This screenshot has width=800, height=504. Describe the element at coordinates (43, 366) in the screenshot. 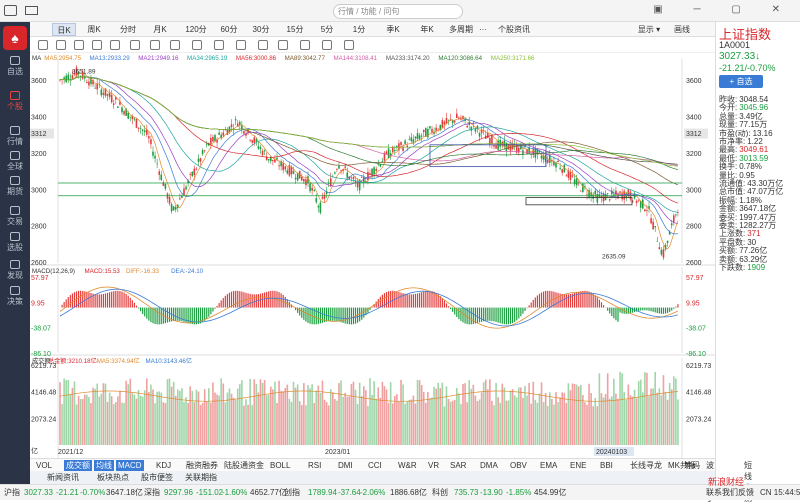

I see `volume-tick-left: 6219.73` at that location.